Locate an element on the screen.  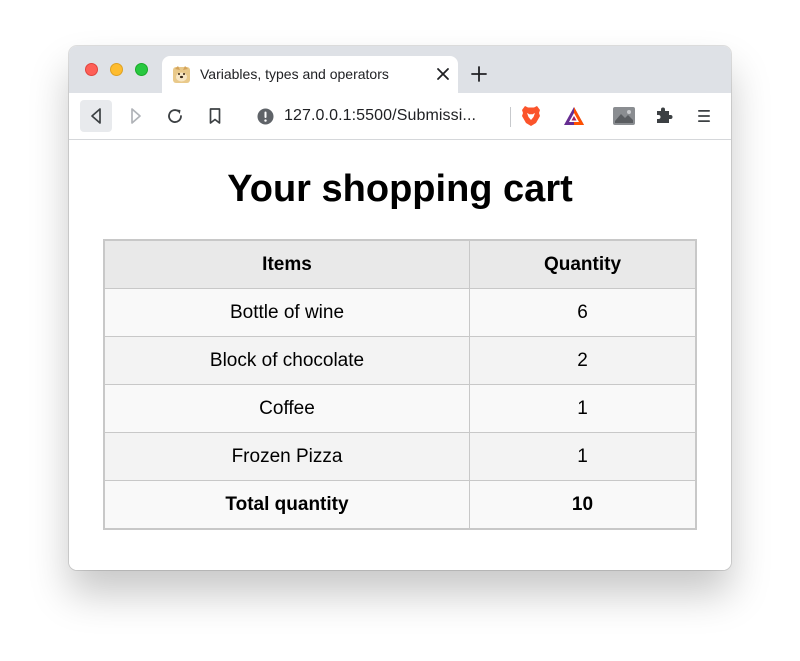
header-quantity: Quantity is located at coordinates (583, 264).